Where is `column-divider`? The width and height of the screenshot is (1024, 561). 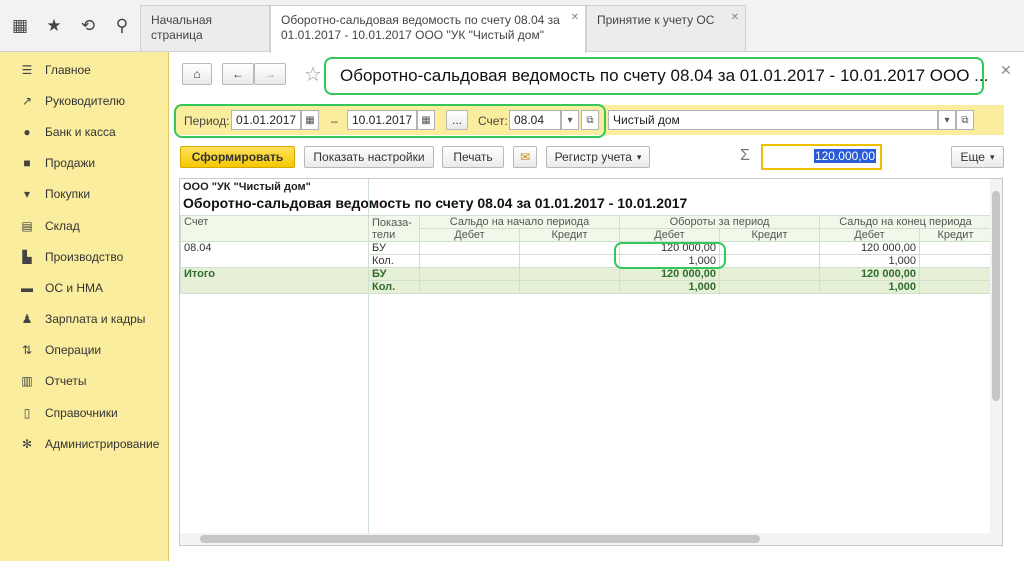 column-divider is located at coordinates (368, 357).